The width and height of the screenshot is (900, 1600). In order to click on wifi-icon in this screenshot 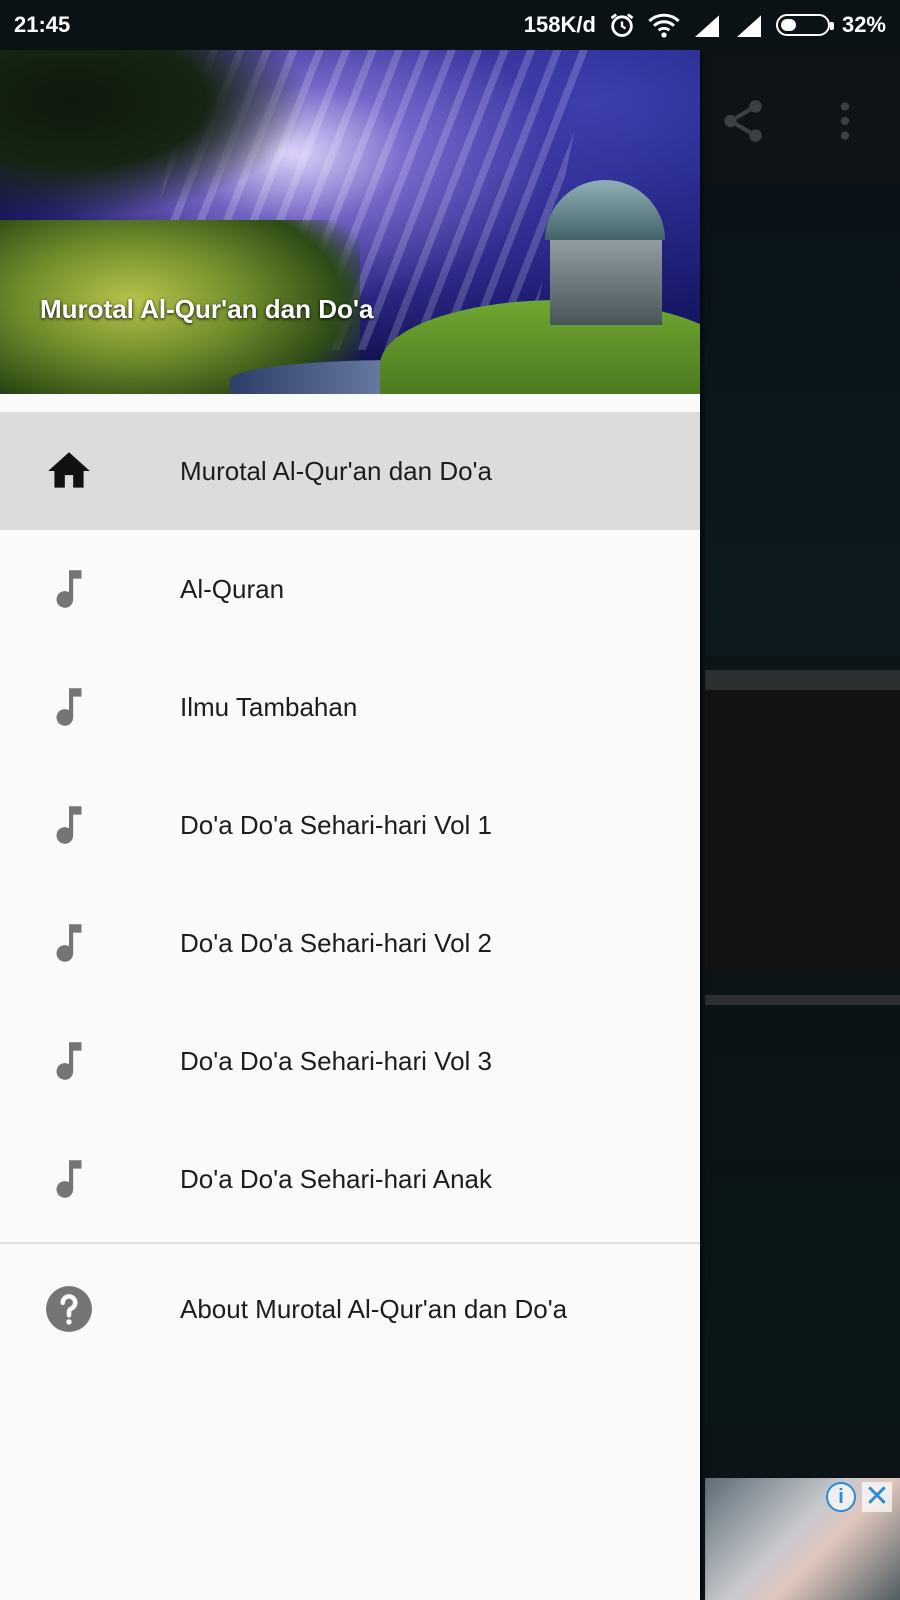, I will do `click(664, 25)`.